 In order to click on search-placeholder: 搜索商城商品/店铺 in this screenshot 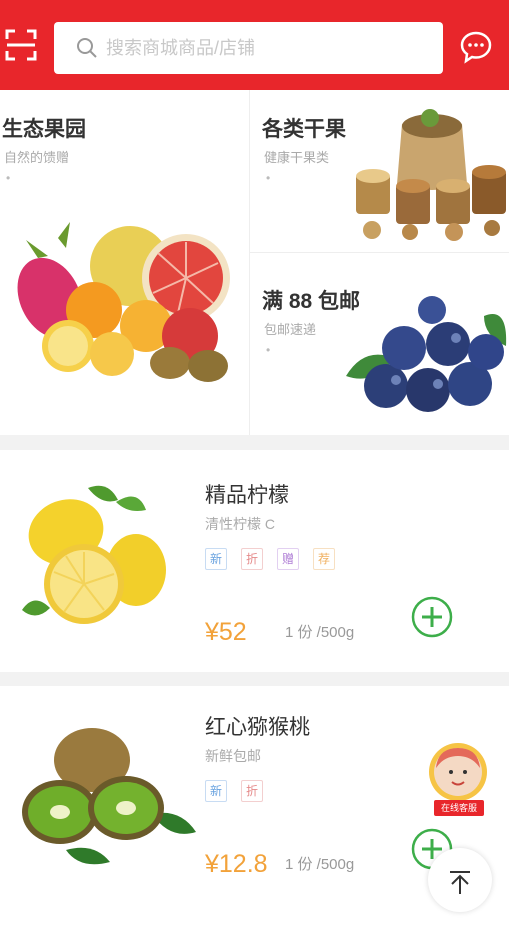, I will do `click(181, 48)`.